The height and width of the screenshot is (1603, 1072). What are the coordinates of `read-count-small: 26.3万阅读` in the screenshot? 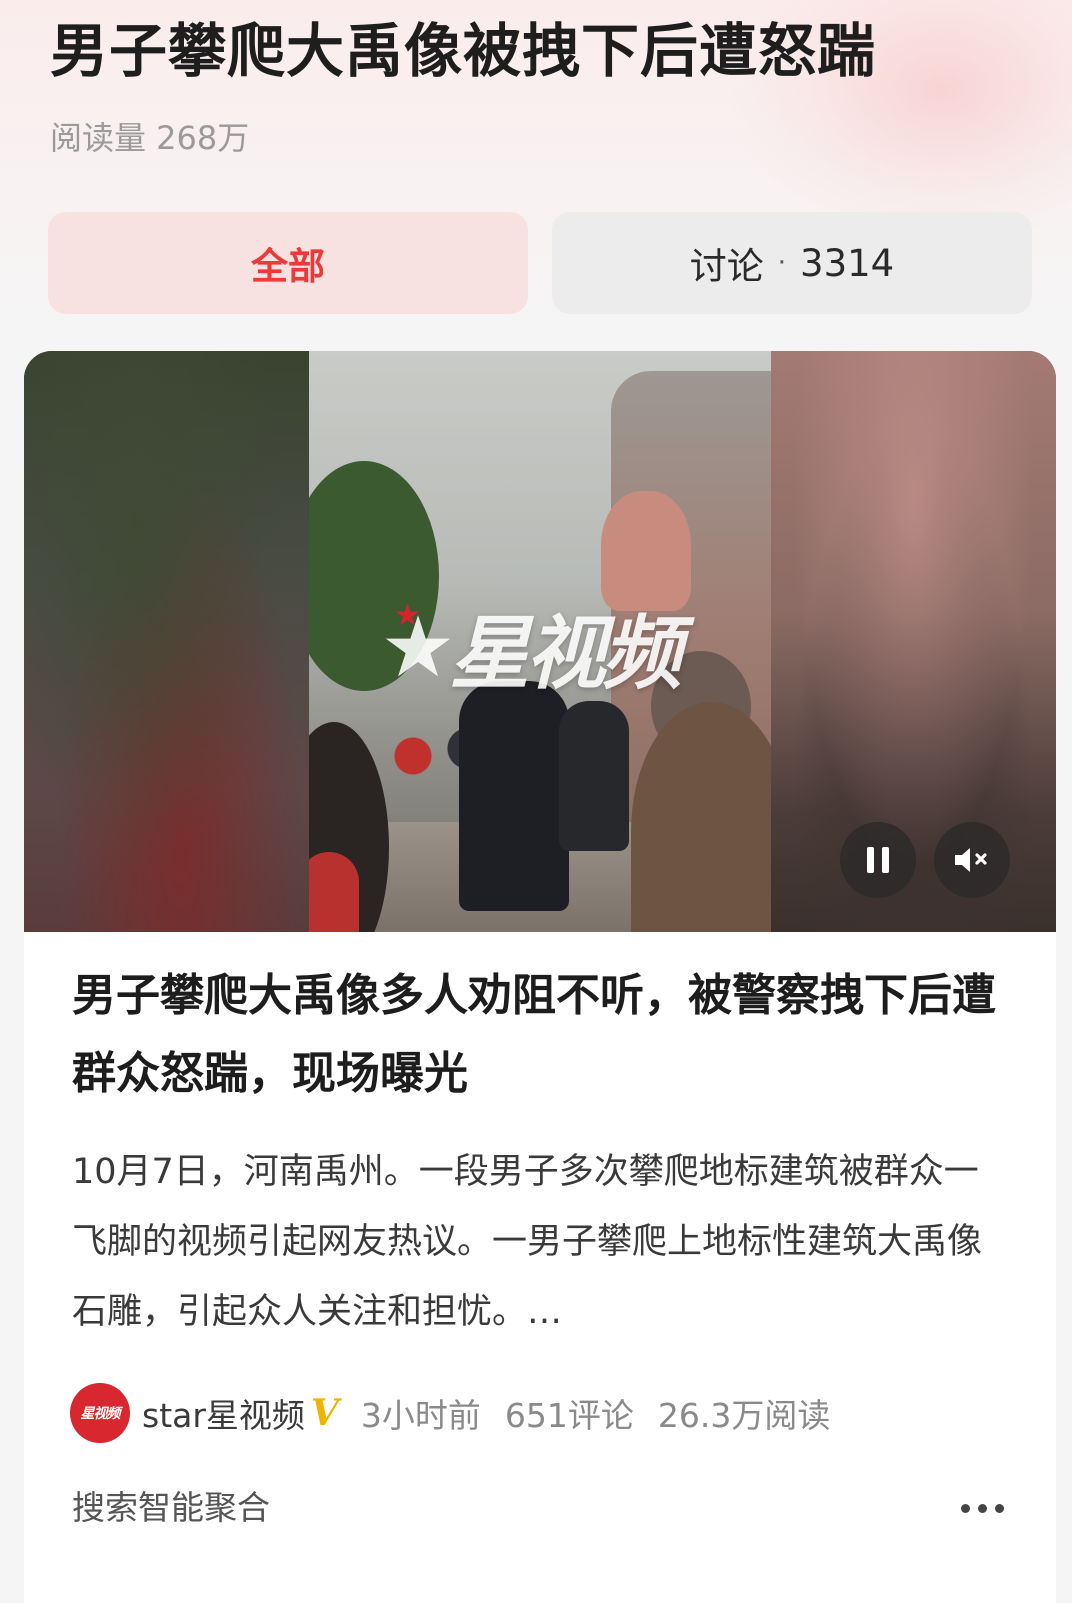 It's located at (744, 1415).